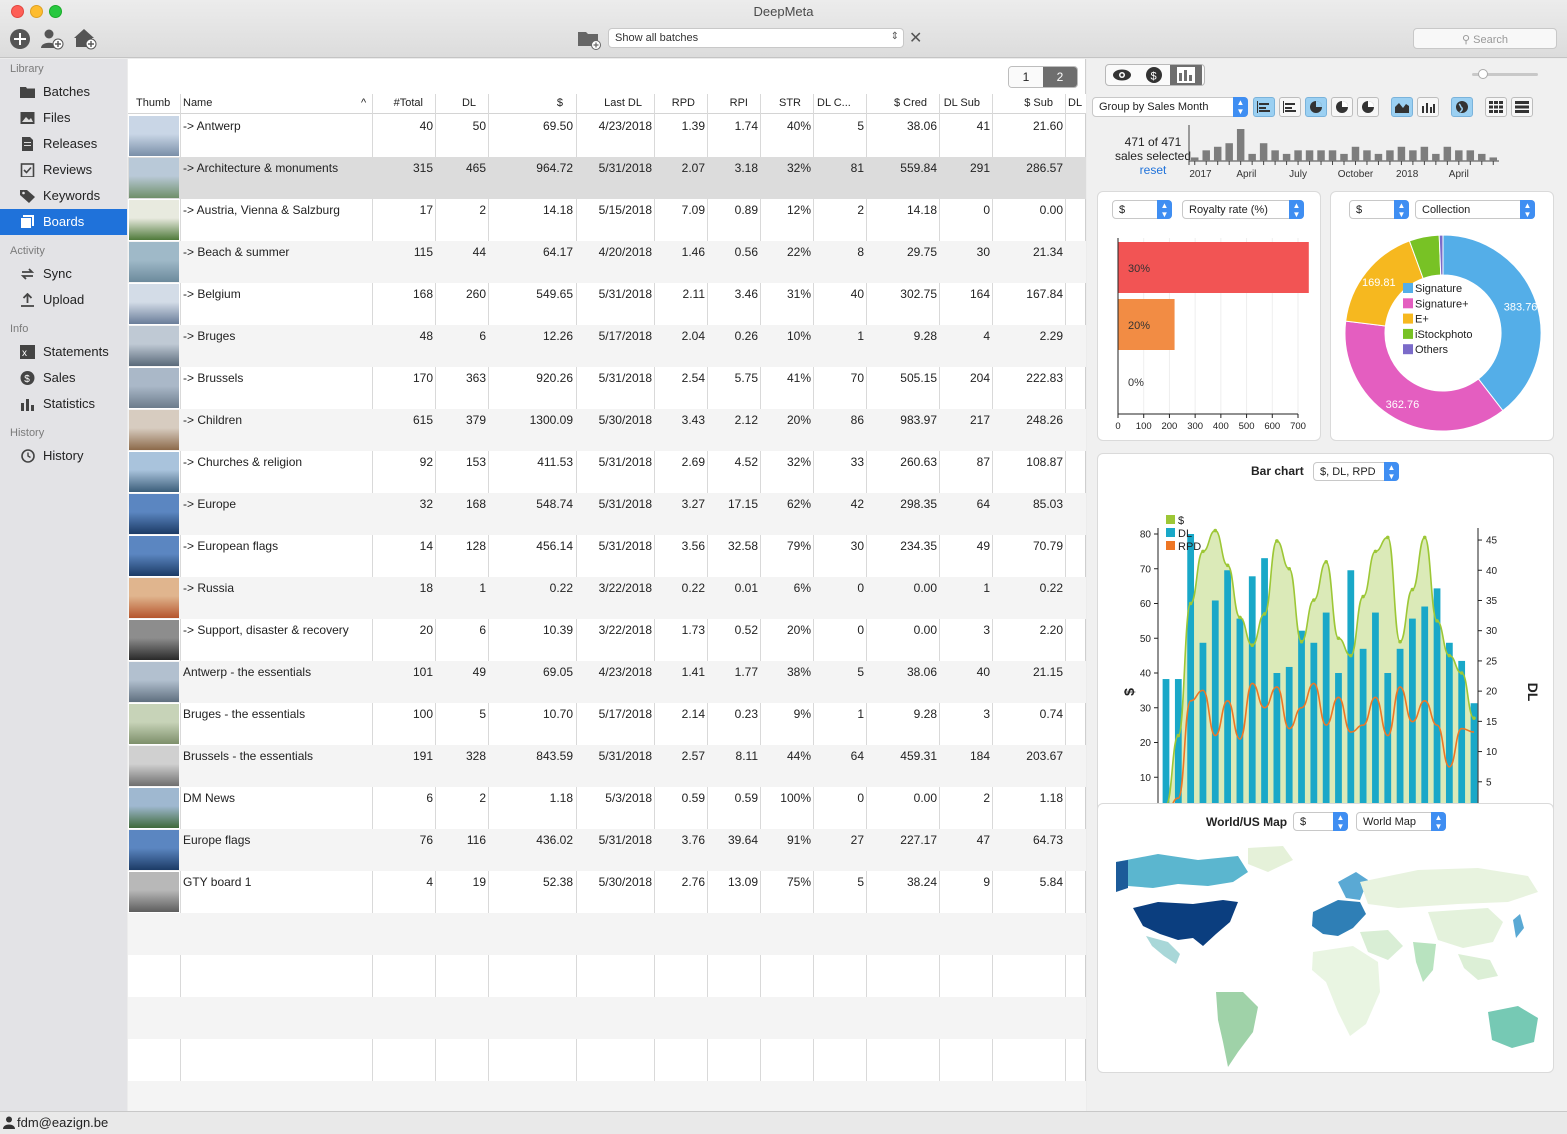  Describe the element at coordinates (675, 103) in the screenshot. I see `col-header-rpd: RPD` at that location.